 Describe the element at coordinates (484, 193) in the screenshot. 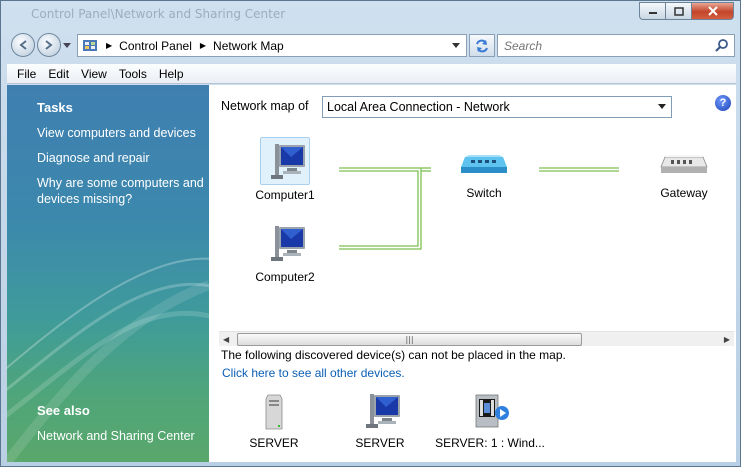

I see `switch-label: Switch` at that location.